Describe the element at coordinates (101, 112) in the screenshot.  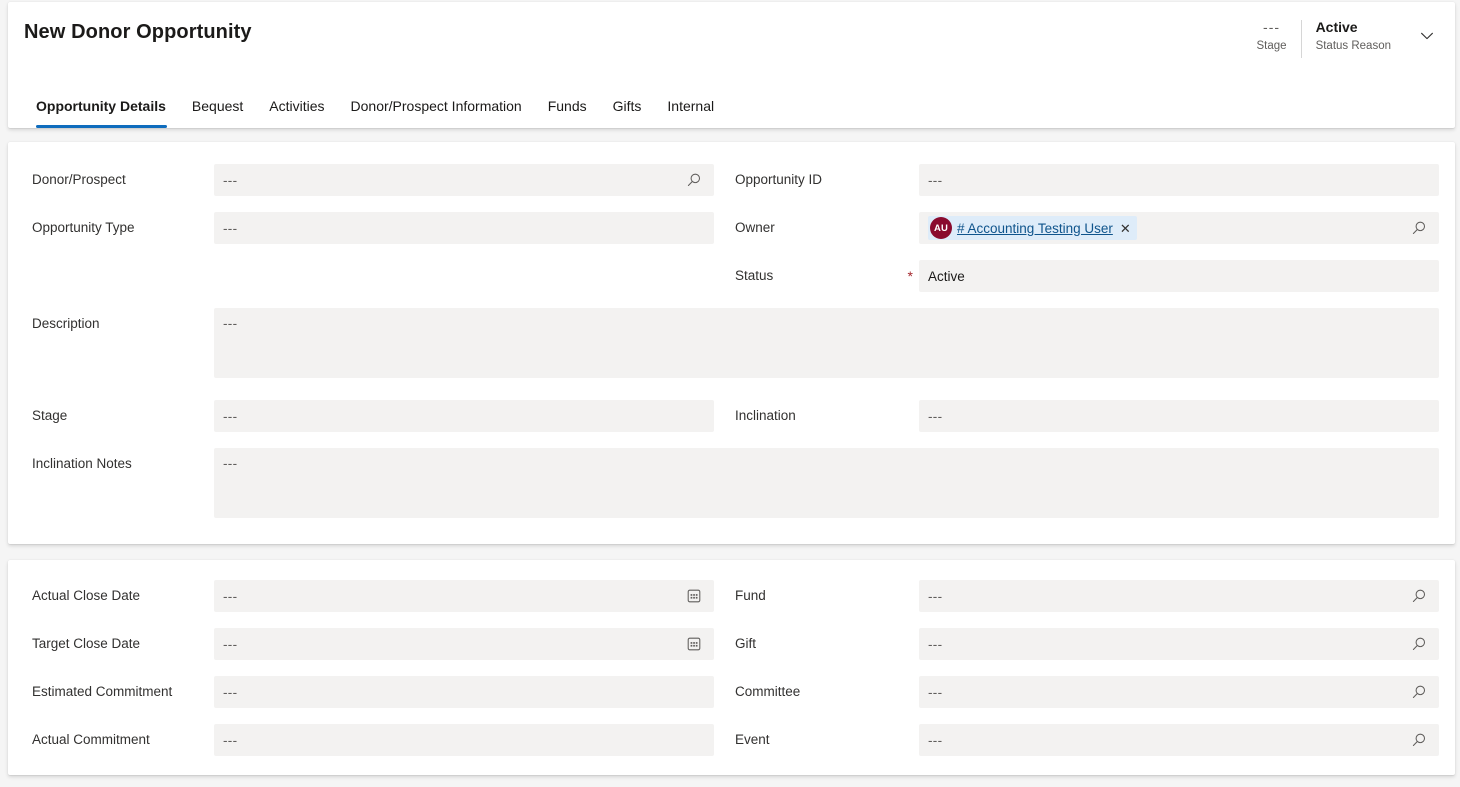
I see `tab-opportunity-details: Opportunity Details` at that location.